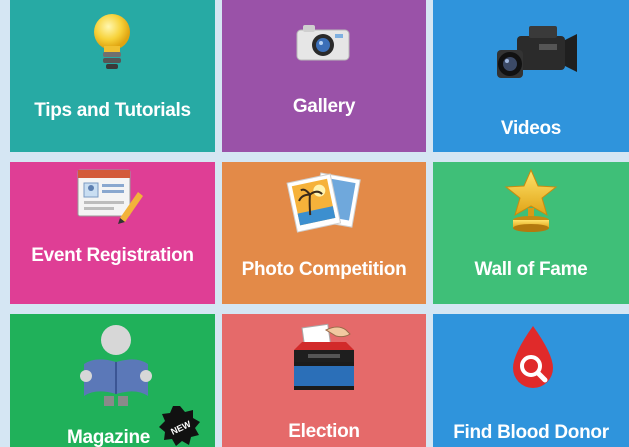 The height and width of the screenshot is (447, 629). I want to click on tile-videos: Videos, so click(531, 76).